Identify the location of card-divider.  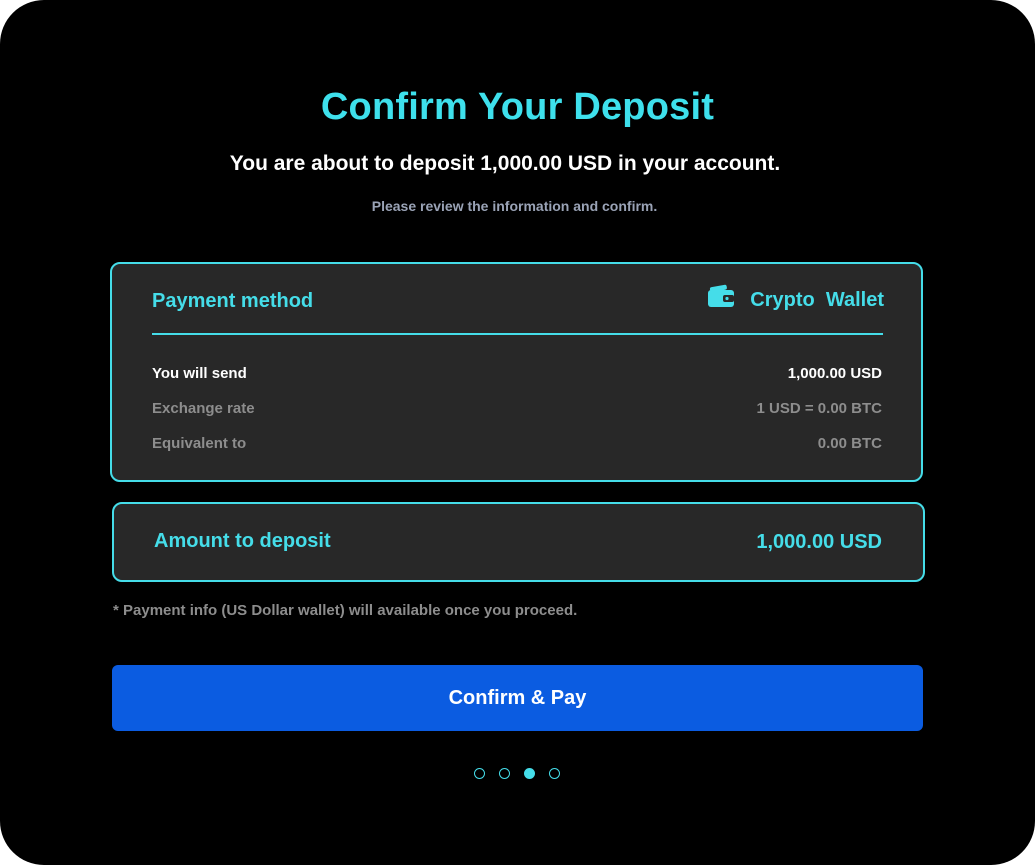
(517, 334).